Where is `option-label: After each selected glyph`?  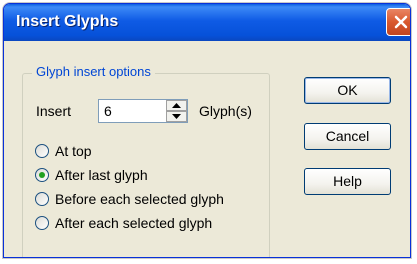 option-label: After each selected glyph is located at coordinates (134, 223).